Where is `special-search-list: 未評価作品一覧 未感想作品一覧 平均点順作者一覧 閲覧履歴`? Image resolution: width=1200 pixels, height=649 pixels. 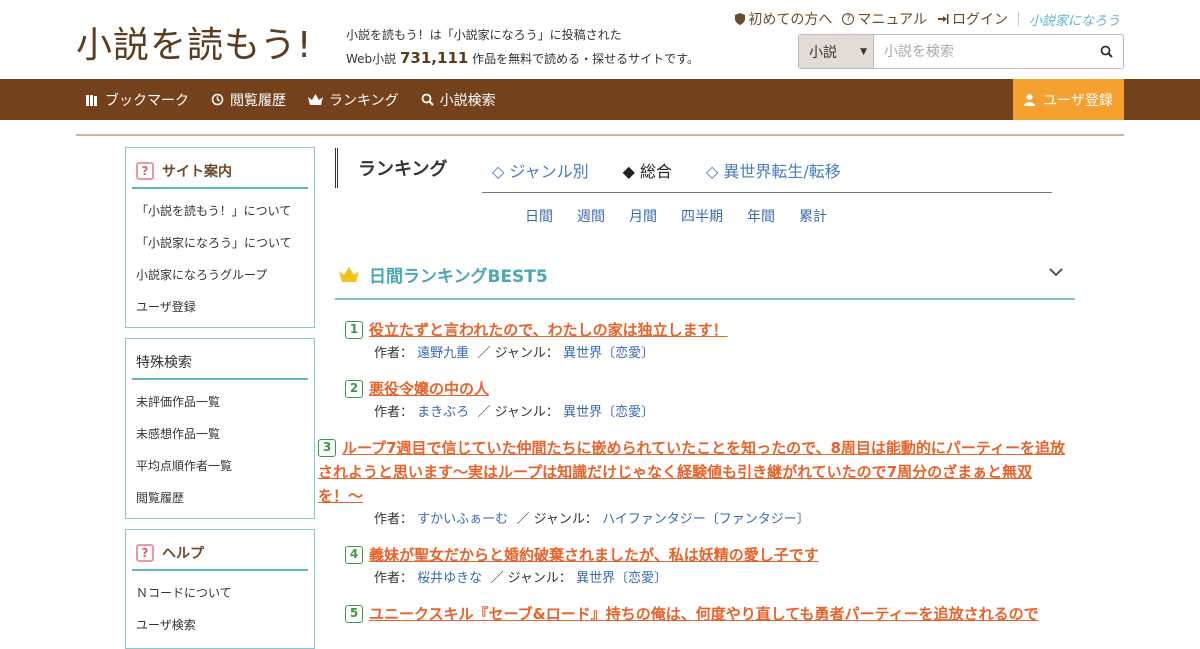 special-search-list: 未評価作品一覧 未感想作品一覧 平均点順作者一覧 閲覧履歴 is located at coordinates (220, 449).